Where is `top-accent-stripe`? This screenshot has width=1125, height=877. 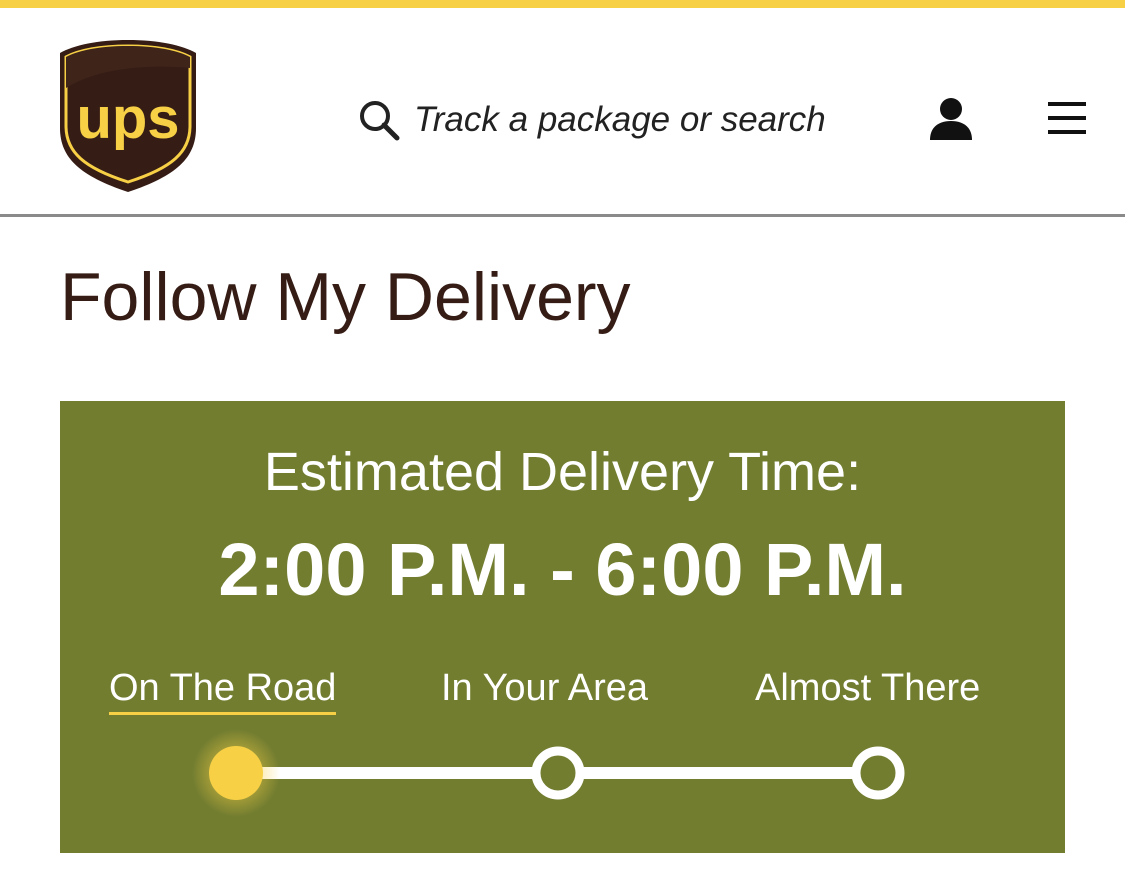 top-accent-stripe is located at coordinates (562, 4).